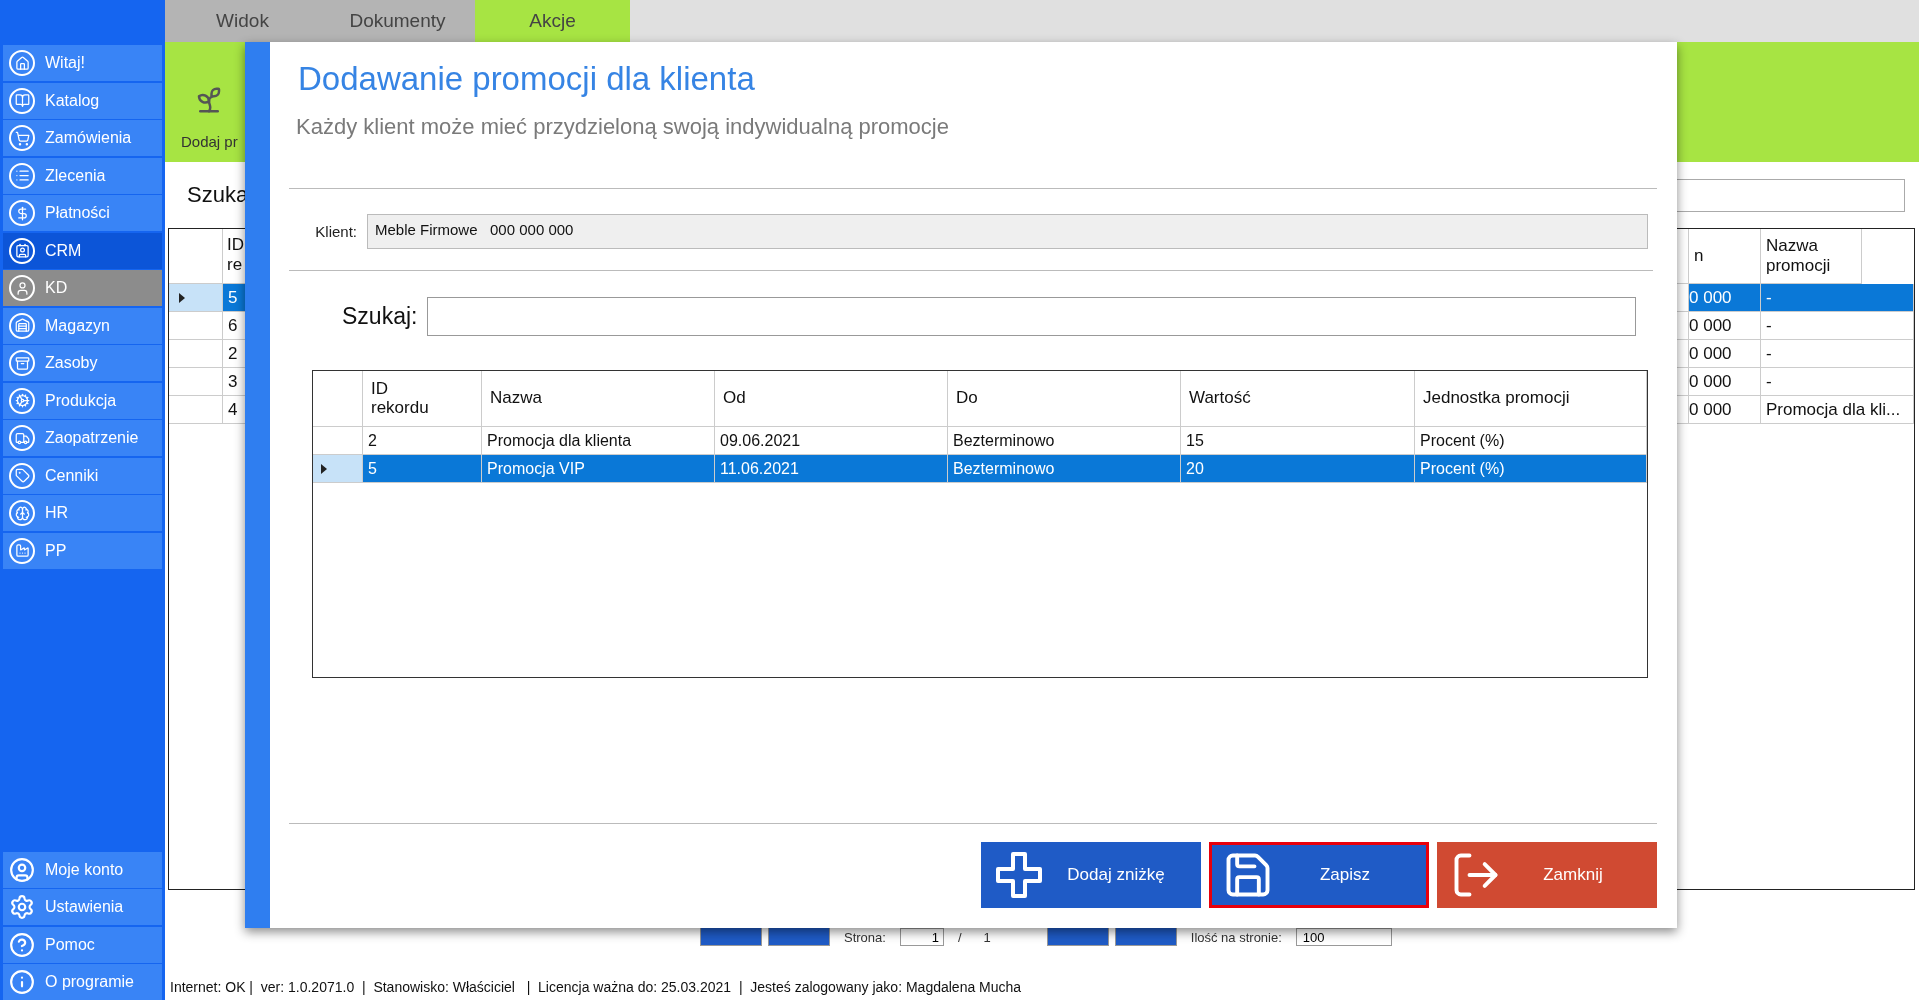  What do you see at coordinates (1019, 875) in the screenshot?
I see `plus-icon` at bounding box center [1019, 875].